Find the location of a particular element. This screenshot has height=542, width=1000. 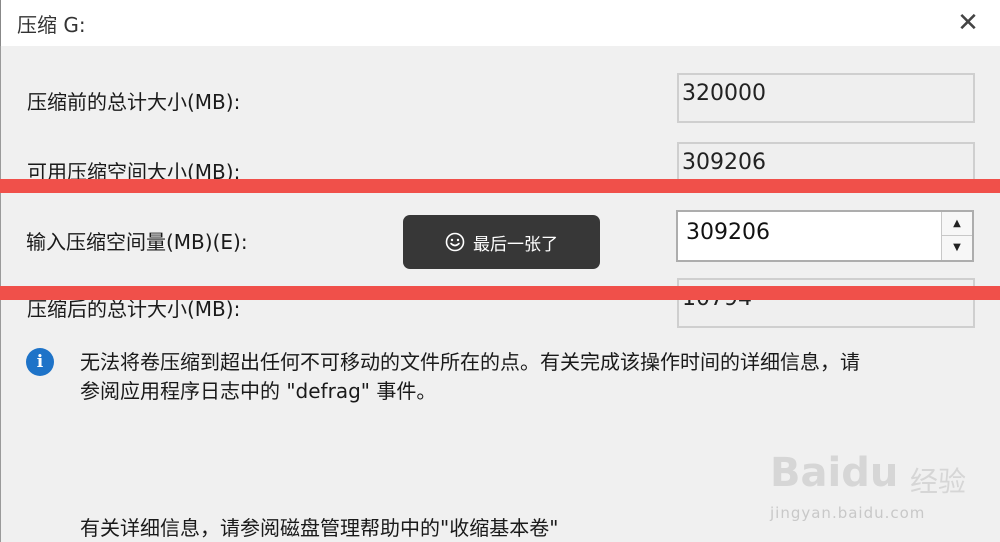

info-line-2: 参阅应用程序日志中的 "defrag" 事件。 is located at coordinates (258, 391).